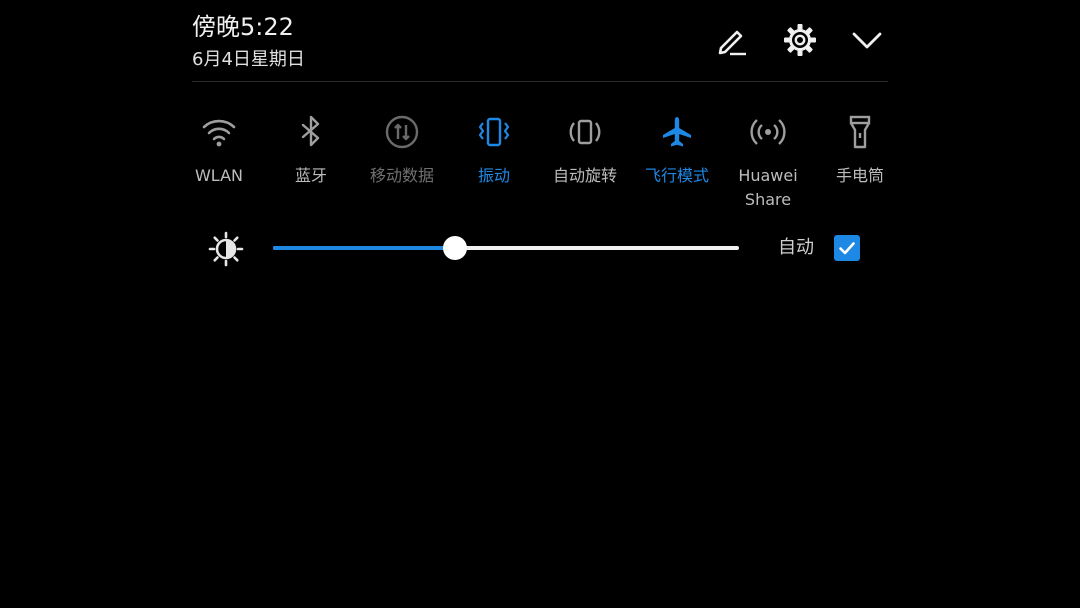 Image resolution: width=1080 pixels, height=608 pixels. What do you see at coordinates (311, 132) in the screenshot?
I see `bluetooth-icon` at bounding box center [311, 132].